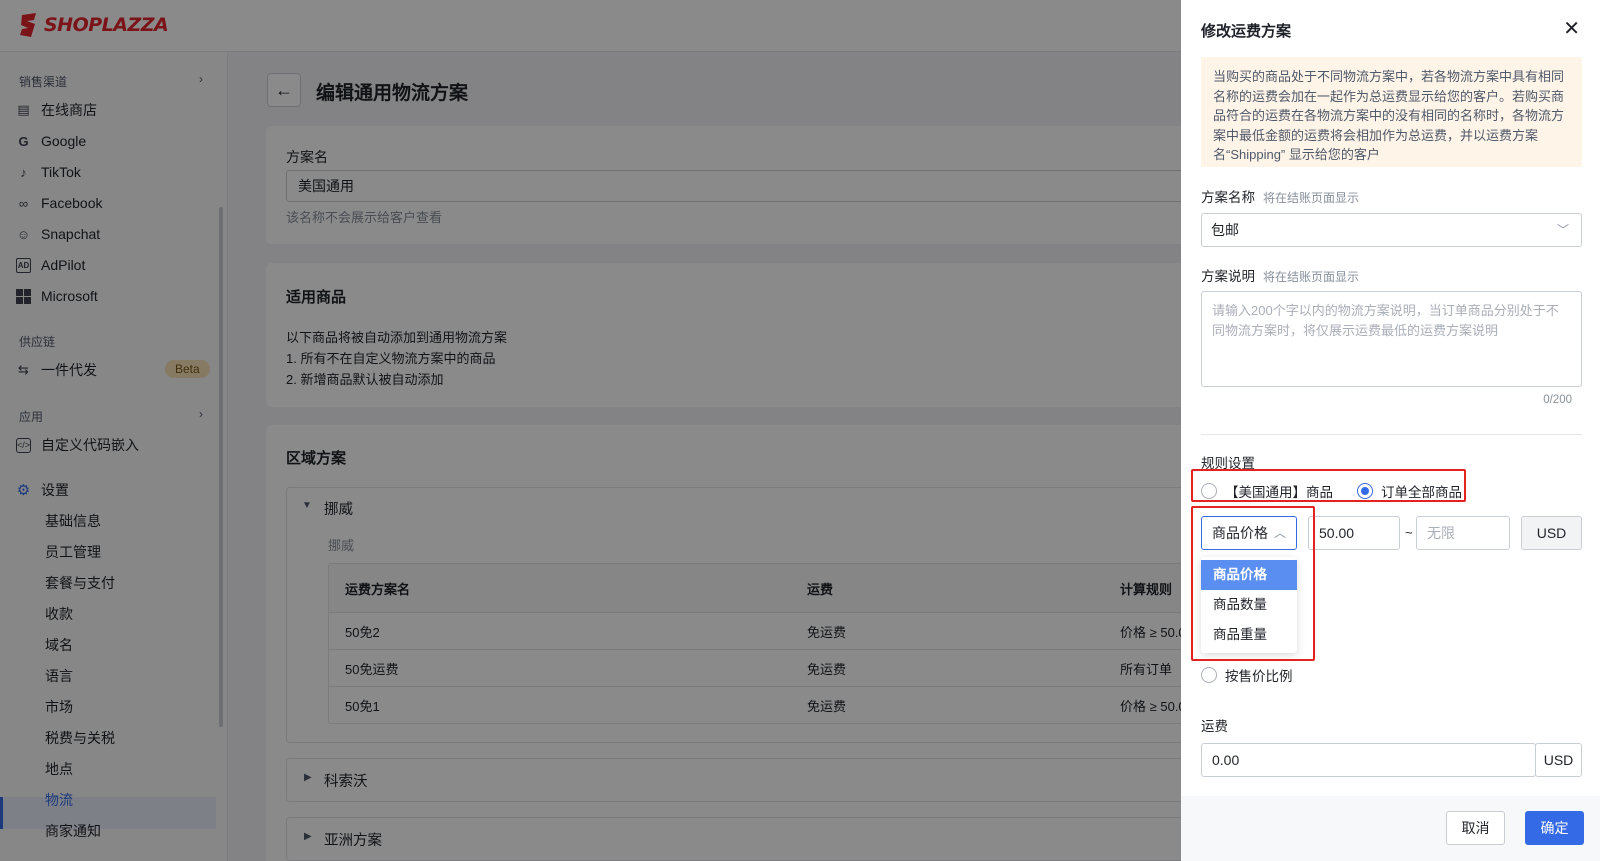  Describe the element at coordinates (1571, 28) in the screenshot. I see `close-icon: ✕` at that location.